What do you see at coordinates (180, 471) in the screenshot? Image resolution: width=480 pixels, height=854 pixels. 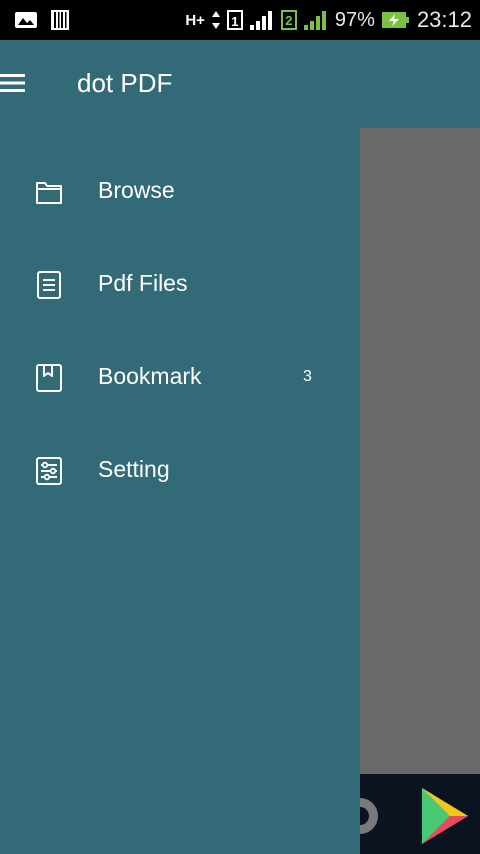 I see `menu-item-setting: Setting` at bounding box center [180, 471].